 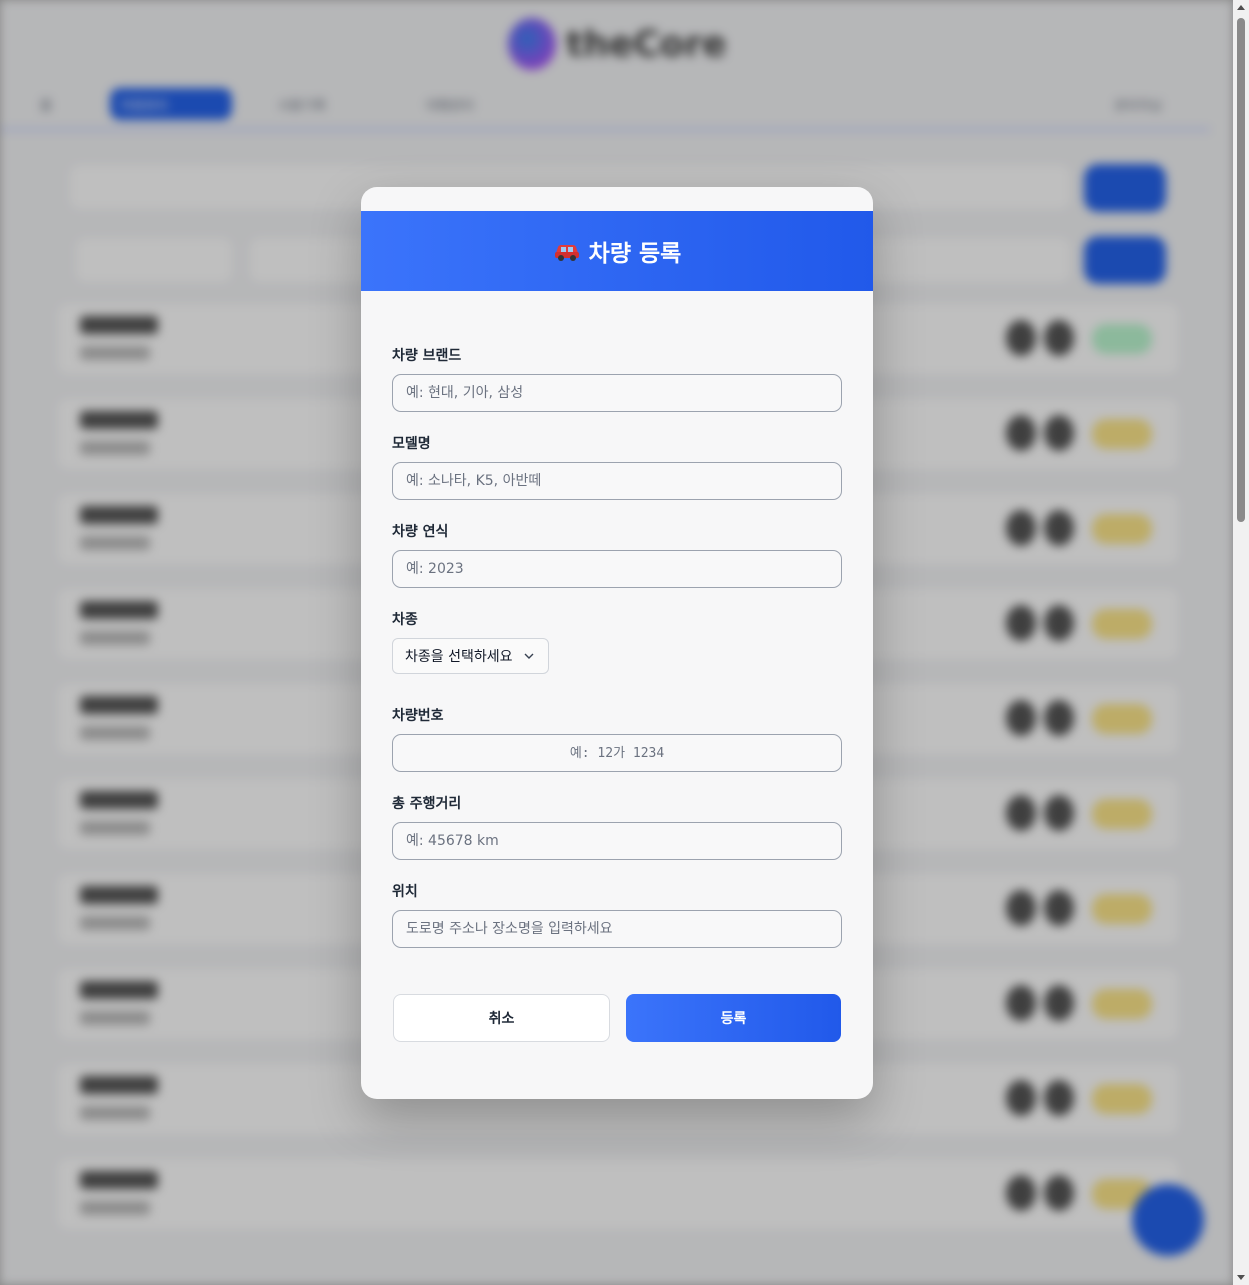 What do you see at coordinates (411, 444) in the screenshot?
I see `model-label: 모델명` at bounding box center [411, 444].